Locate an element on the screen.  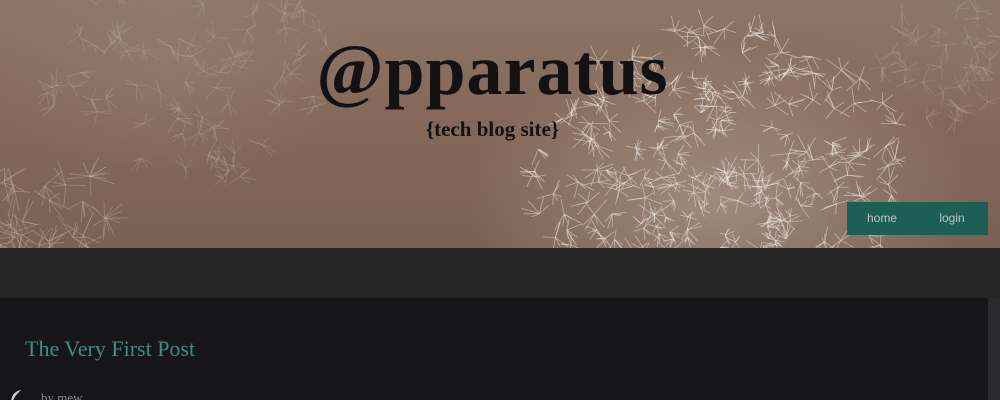
scrollbar-track is located at coordinates (994, 349).